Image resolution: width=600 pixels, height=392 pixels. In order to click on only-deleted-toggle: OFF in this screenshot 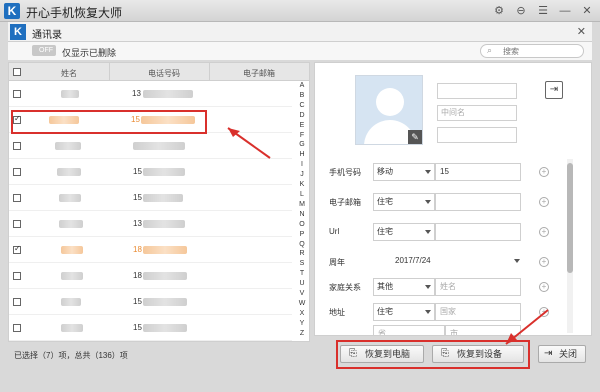, I will do `click(44, 50)`.